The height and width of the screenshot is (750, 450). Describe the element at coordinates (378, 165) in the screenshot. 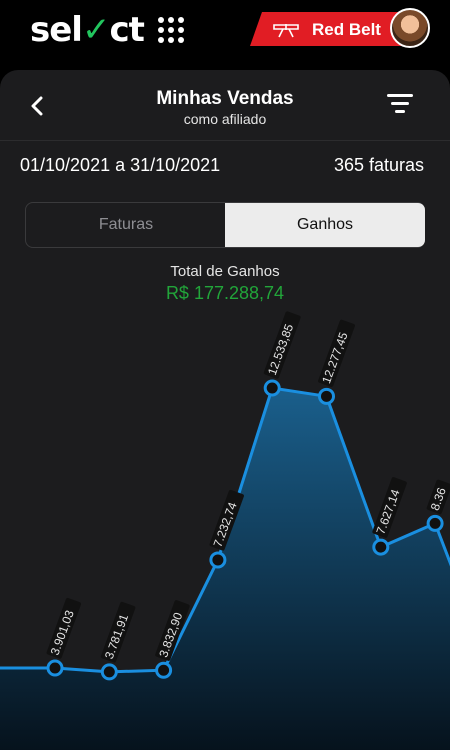

I see `invoice-count: 365 faturas` at that location.